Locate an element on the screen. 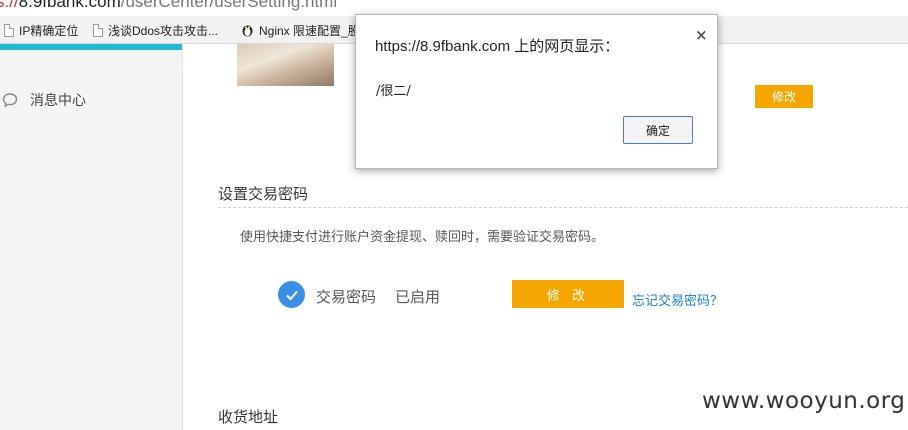  avatar is located at coordinates (285, 65).